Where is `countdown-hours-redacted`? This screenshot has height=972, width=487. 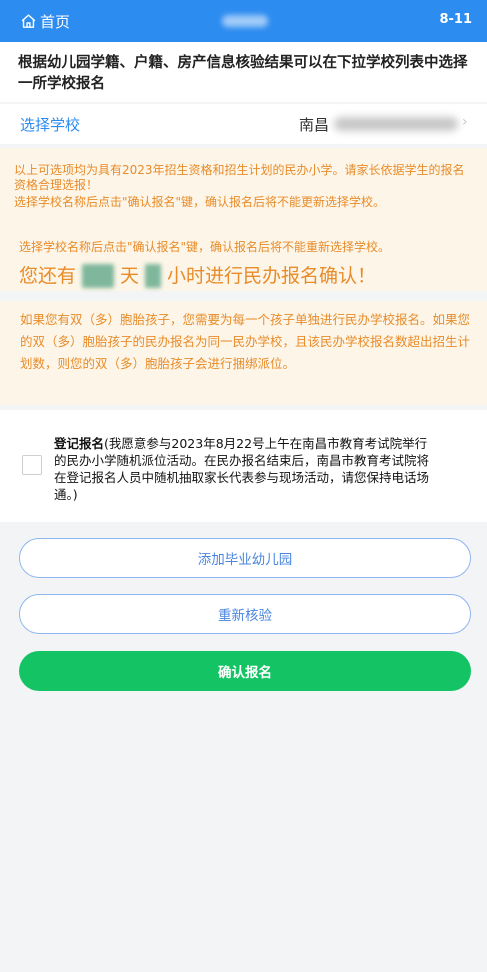 countdown-hours-redacted is located at coordinates (153, 276).